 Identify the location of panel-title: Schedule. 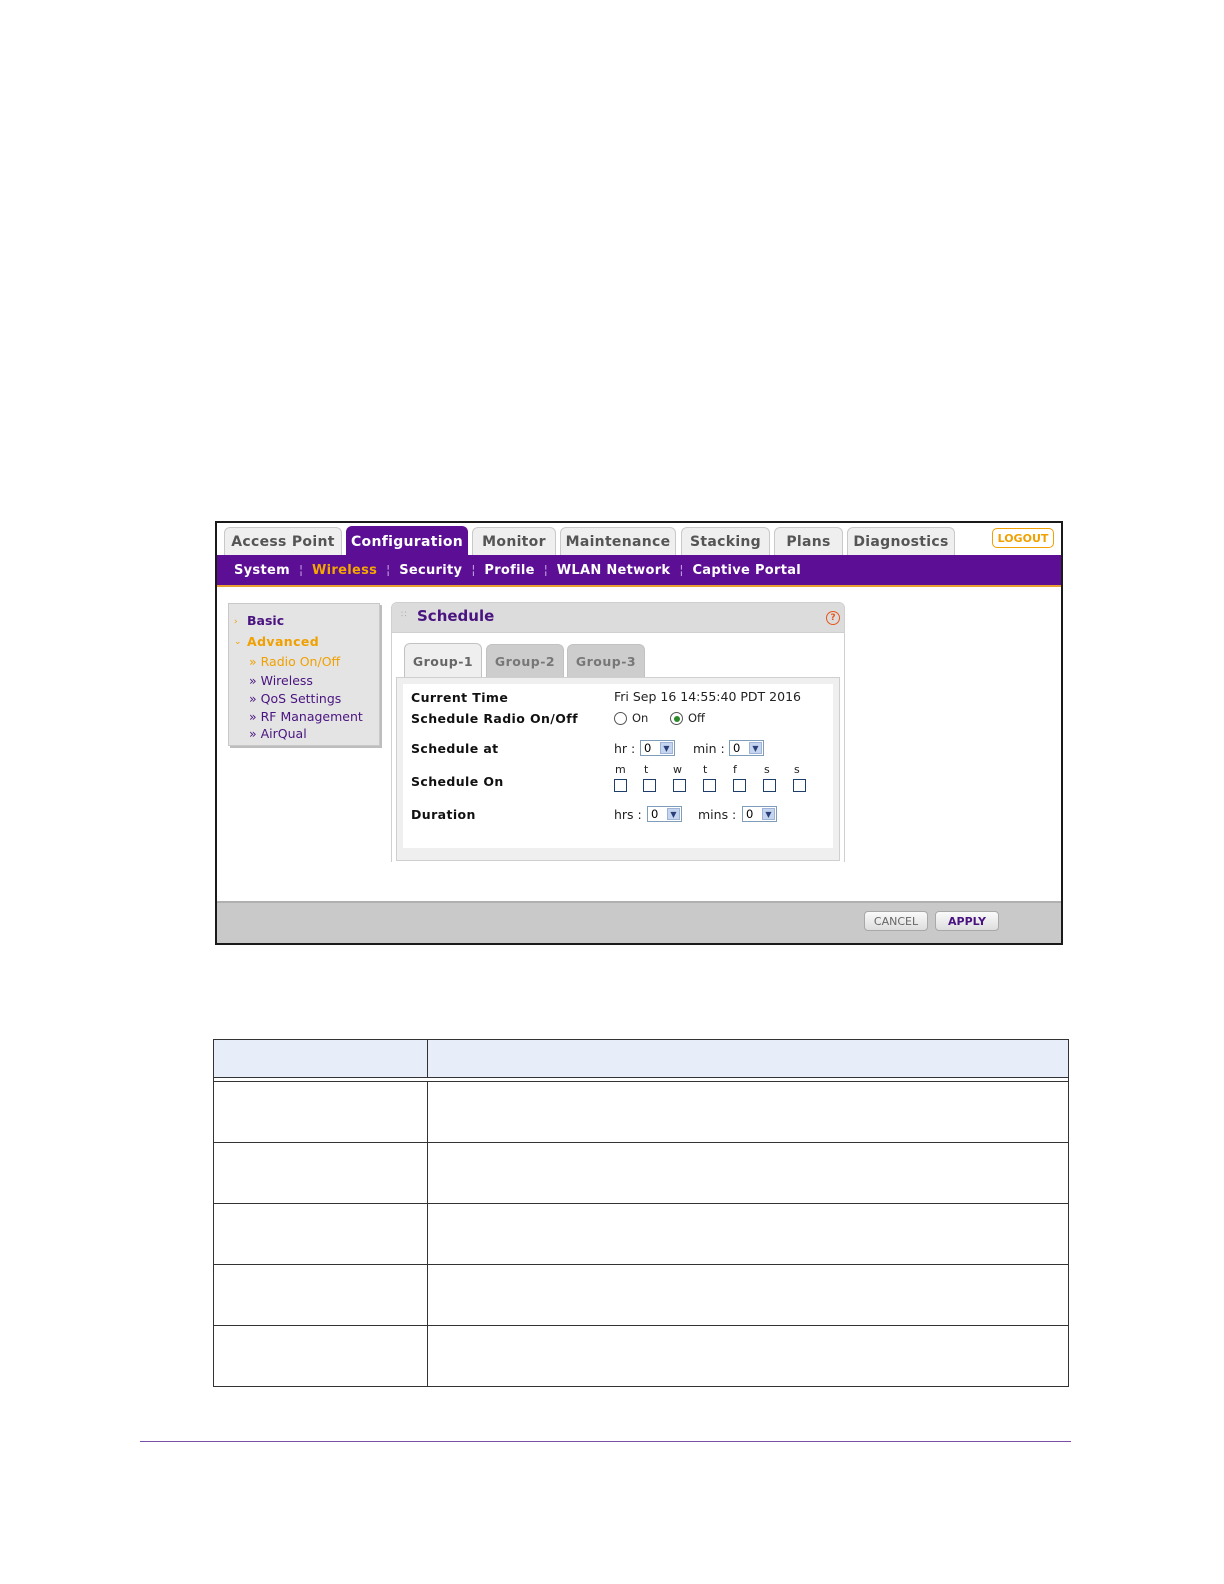
(456, 616).